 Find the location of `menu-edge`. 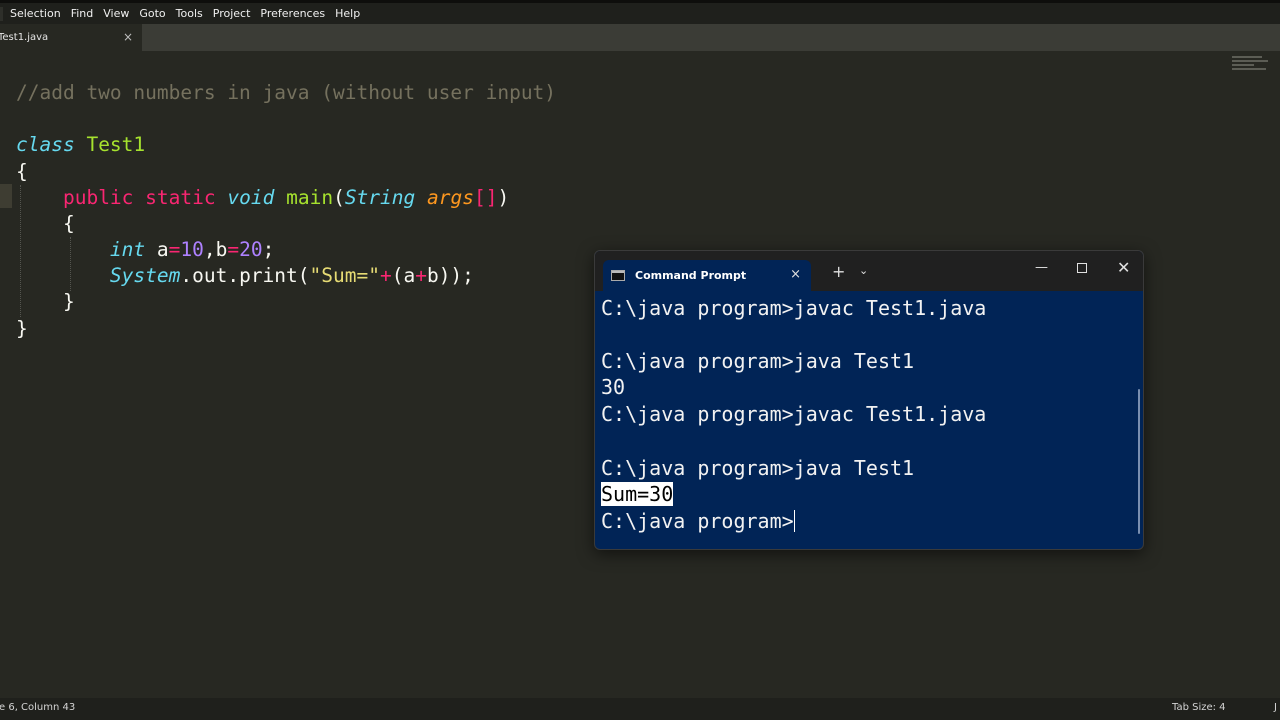

menu-edge is located at coordinates (1, 14).